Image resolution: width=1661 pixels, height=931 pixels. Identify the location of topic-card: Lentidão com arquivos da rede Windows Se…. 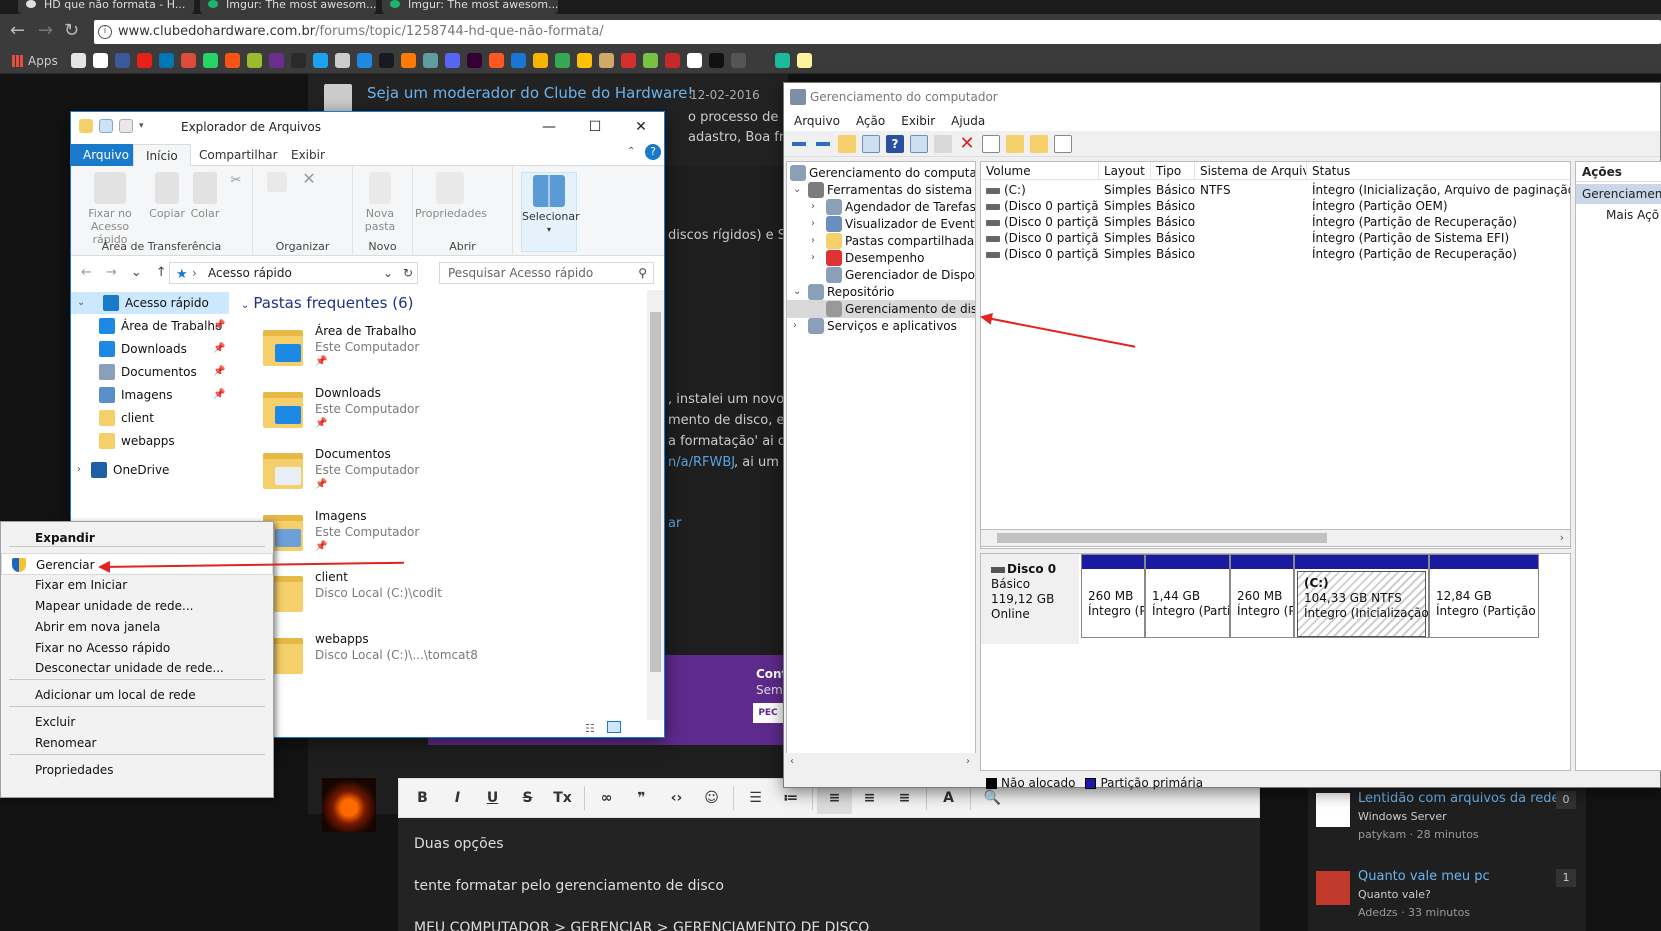
(1447, 824).